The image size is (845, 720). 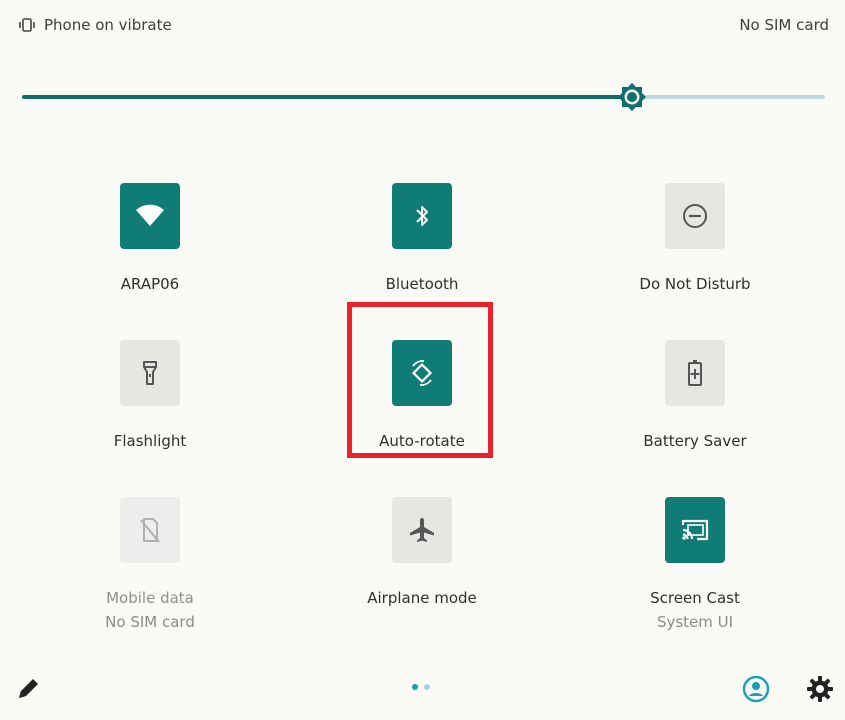 I want to click on tile-airplane-label: Airplane mode, so click(x=422, y=598).